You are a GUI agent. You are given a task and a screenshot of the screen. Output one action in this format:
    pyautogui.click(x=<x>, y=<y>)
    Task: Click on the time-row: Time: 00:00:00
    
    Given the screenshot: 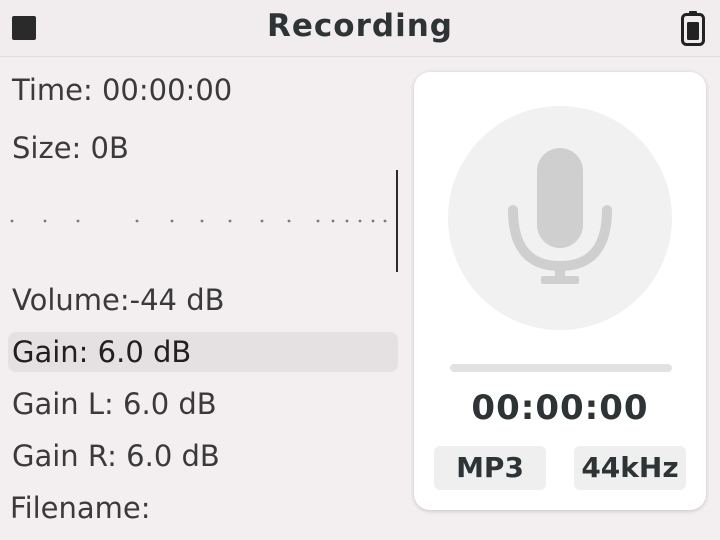 What is the action you would take?
    pyautogui.click(x=122, y=90)
    